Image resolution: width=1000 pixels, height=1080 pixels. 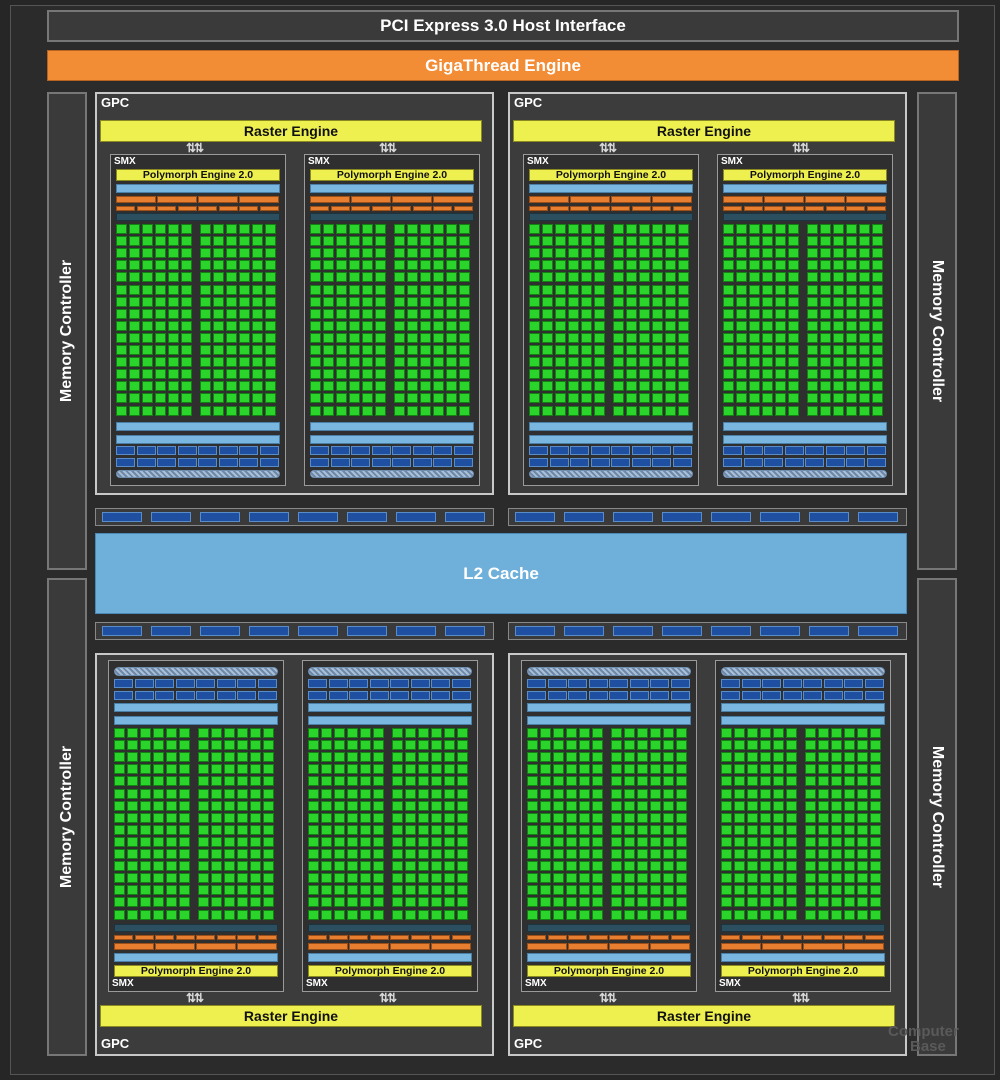 What do you see at coordinates (937, 817) in the screenshot?
I see `memory-controller-label: Memory Controller` at bounding box center [937, 817].